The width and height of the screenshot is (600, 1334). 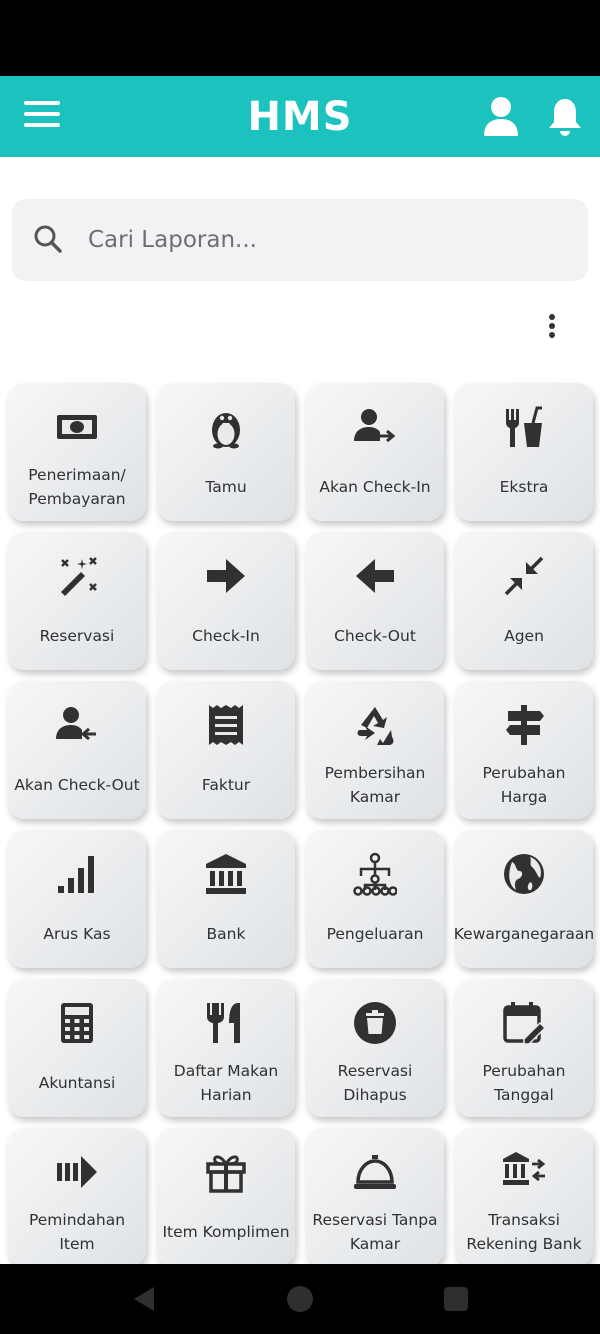 I want to click on menu-tile-faktur: Faktur, so click(x=226, y=750).